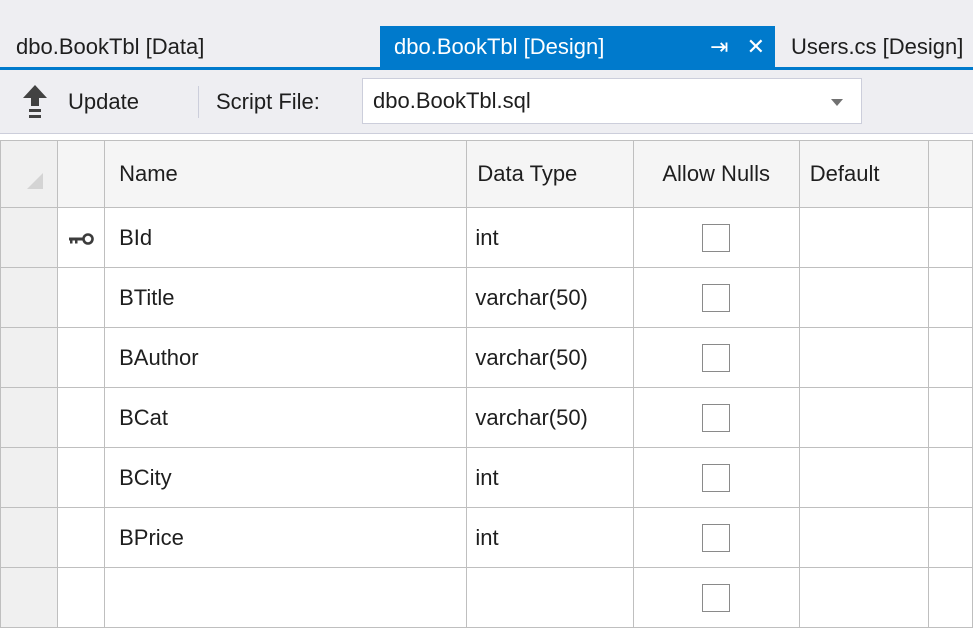 This screenshot has width=973, height=628. Describe the element at coordinates (499, 46) in the screenshot. I see `tab-label: dbo.BookTbl [Design]` at that location.